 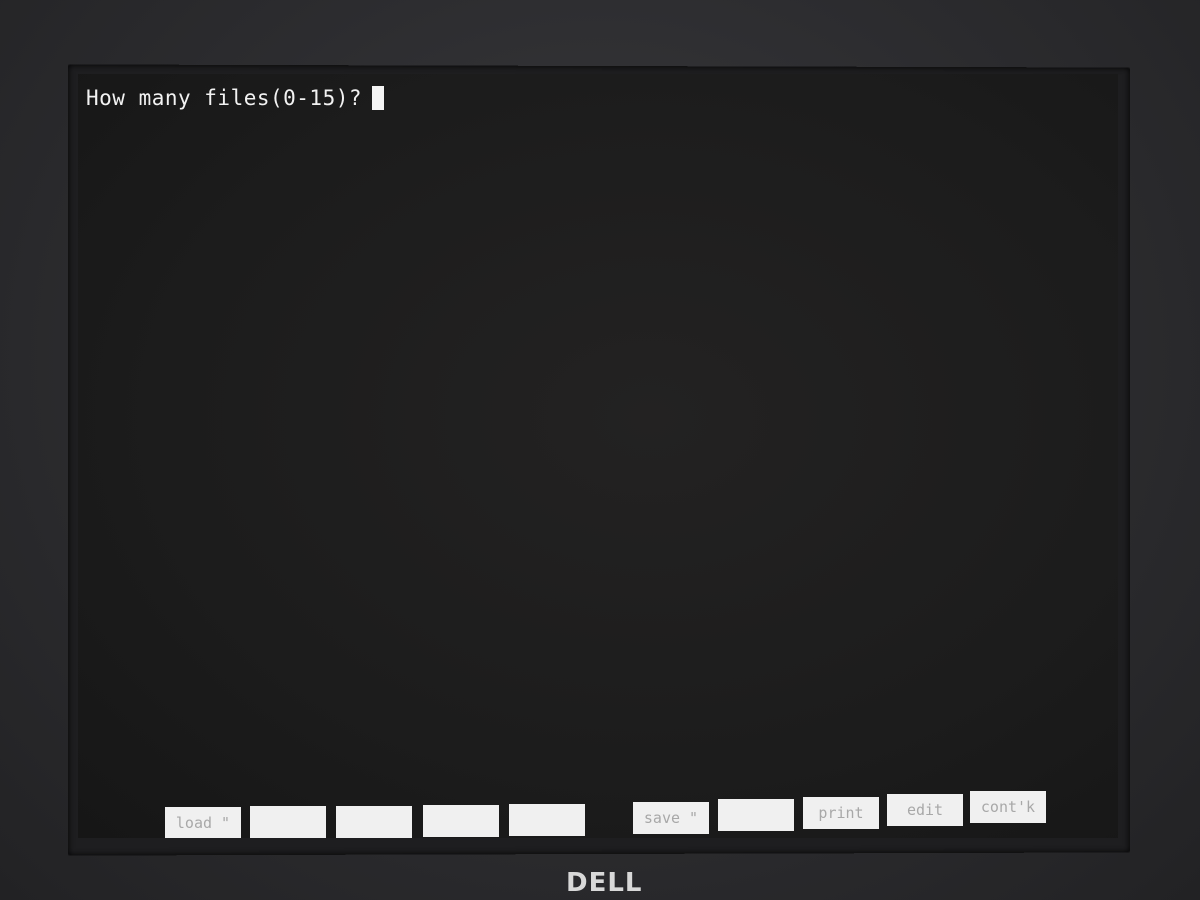 What do you see at coordinates (288, 822) in the screenshot?
I see `softkey-f2` at bounding box center [288, 822].